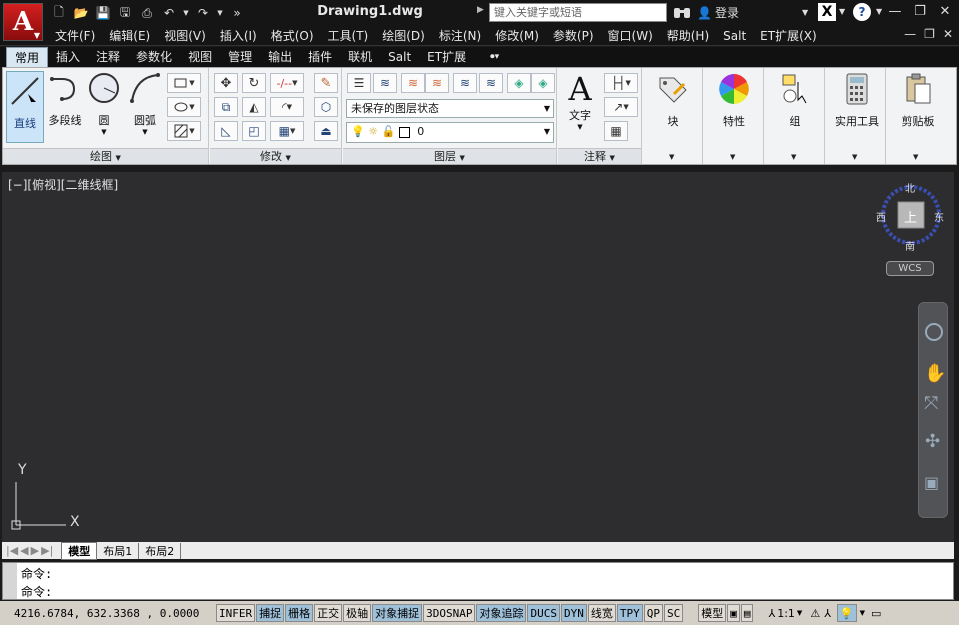 Image resolution: width=959 pixels, height=625 pixels. What do you see at coordinates (226, 131) in the screenshot?
I see `stretch-button: ◺` at bounding box center [226, 131].